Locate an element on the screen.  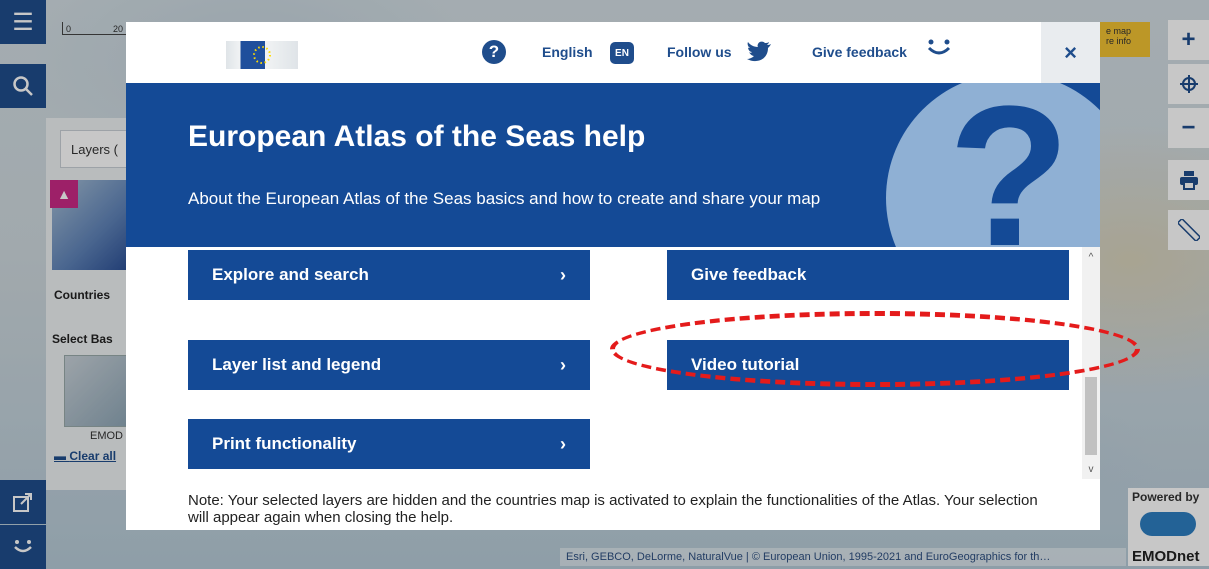
language-label: English is located at coordinates (567, 52).